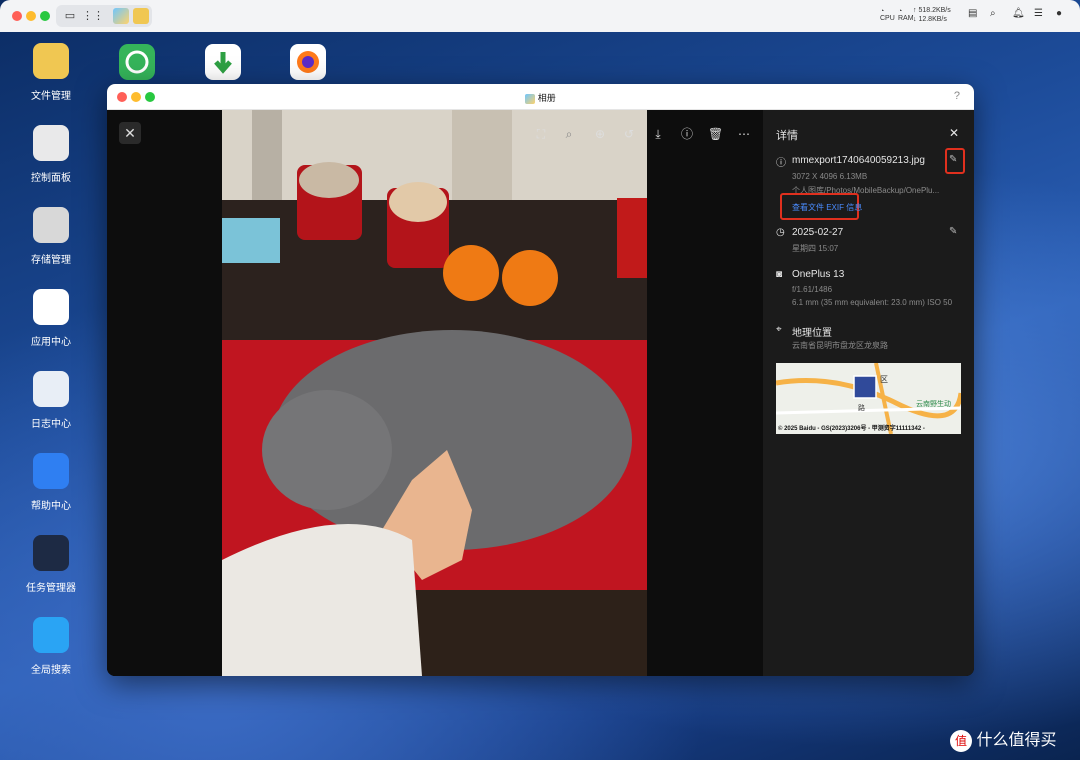  What do you see at coordinates (779, 329) in the screenshot?
I see `location-pin-icon: ⌖` at bounding box center [779, 329].